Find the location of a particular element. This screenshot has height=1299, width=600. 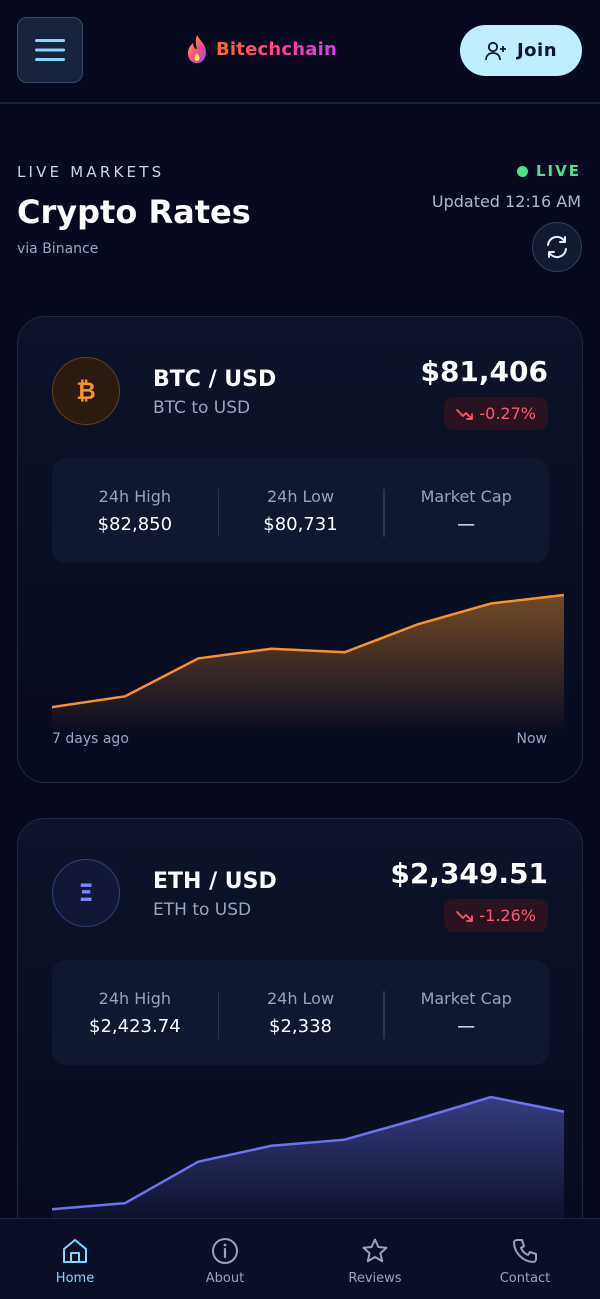

brand-name: Bitechchain is located at coordinates (277, 49).